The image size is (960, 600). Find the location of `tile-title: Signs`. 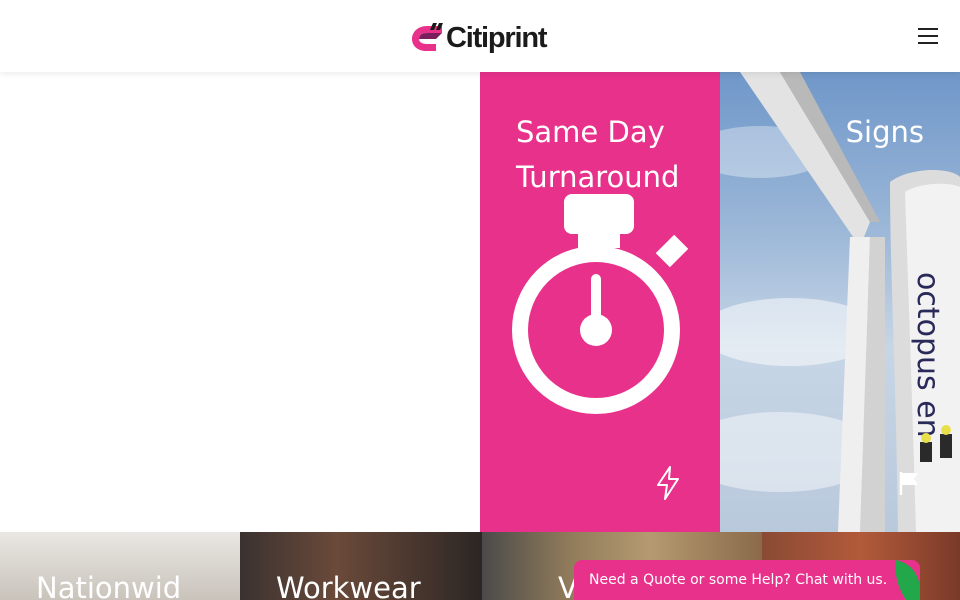

tile-title: Signs is located at coordinates (884, 132).